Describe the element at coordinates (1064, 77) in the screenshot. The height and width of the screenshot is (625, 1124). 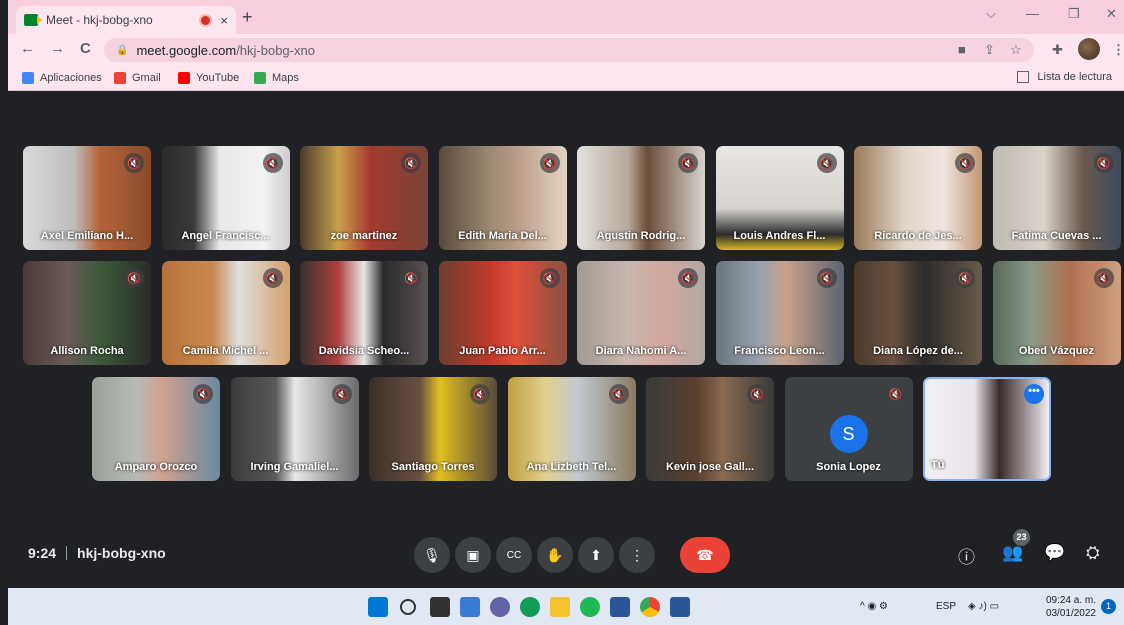
I see `reading-list-button: Lista de lectura` at that location.